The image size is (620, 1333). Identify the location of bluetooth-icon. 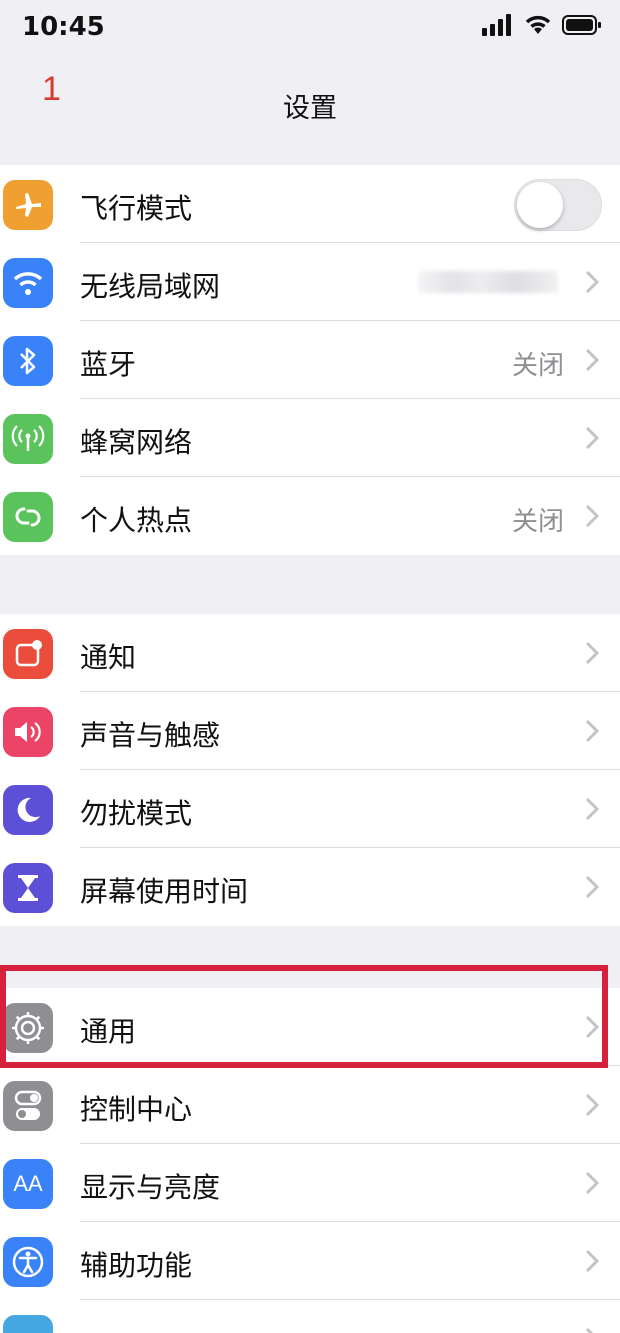
(28, 361).